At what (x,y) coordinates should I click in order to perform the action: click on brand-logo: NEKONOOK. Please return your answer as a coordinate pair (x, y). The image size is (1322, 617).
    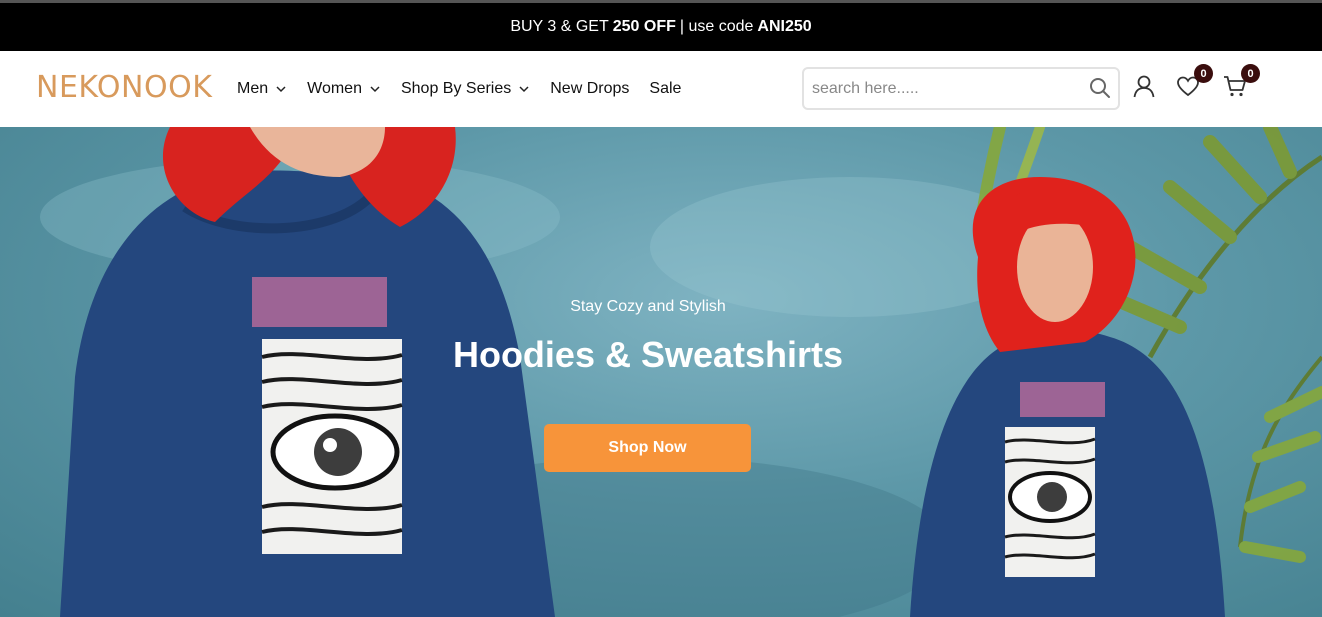
    Looking at the image, I should click on (124, 87).